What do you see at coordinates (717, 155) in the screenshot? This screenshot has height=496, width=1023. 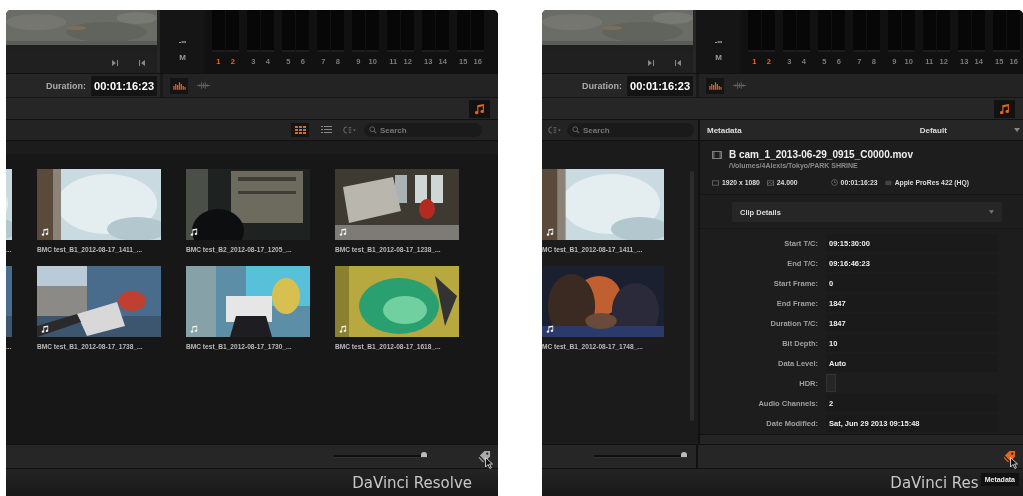 I see `clip-icon` at bounding box center [717, 155].